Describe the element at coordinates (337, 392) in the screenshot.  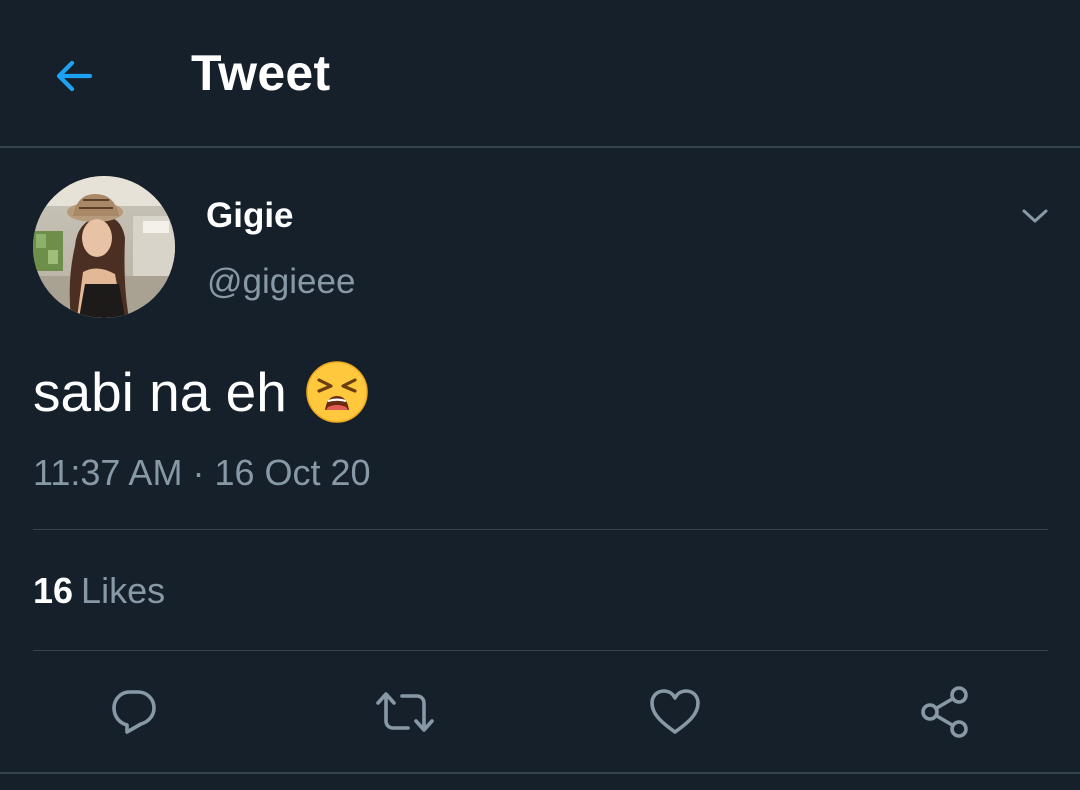
I see `tired-face-emoji` at that location.